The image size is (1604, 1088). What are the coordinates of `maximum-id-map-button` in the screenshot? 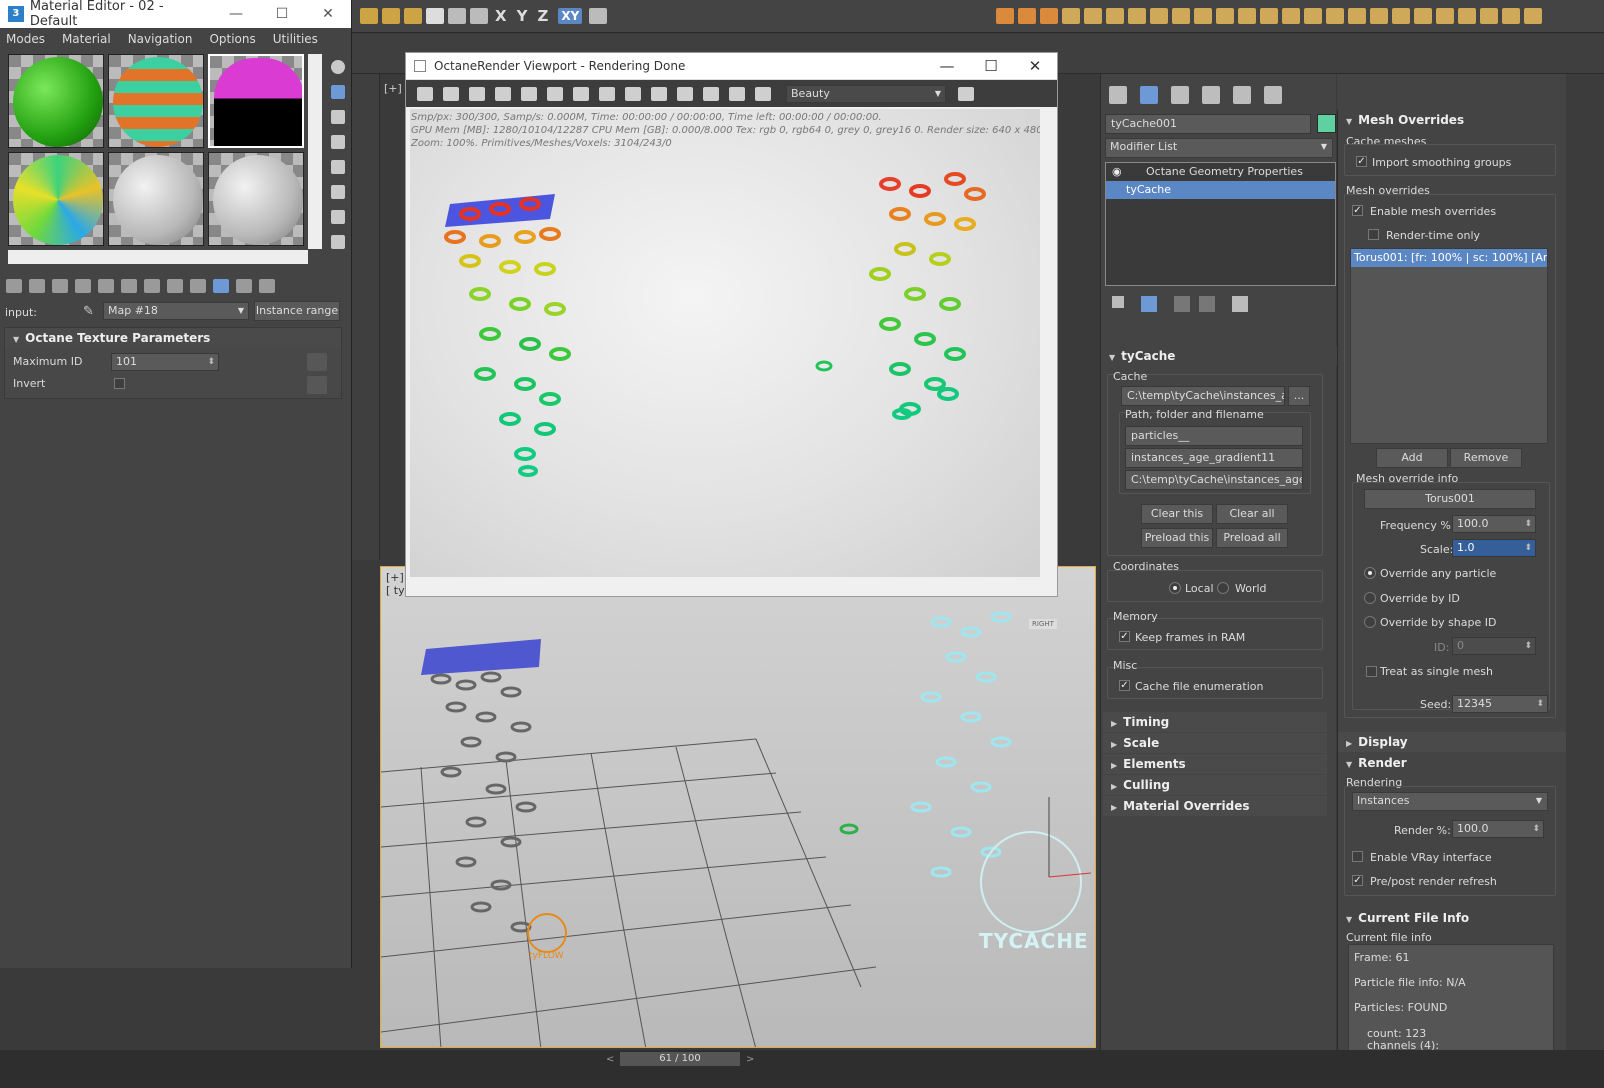 It's located at (317, 362).